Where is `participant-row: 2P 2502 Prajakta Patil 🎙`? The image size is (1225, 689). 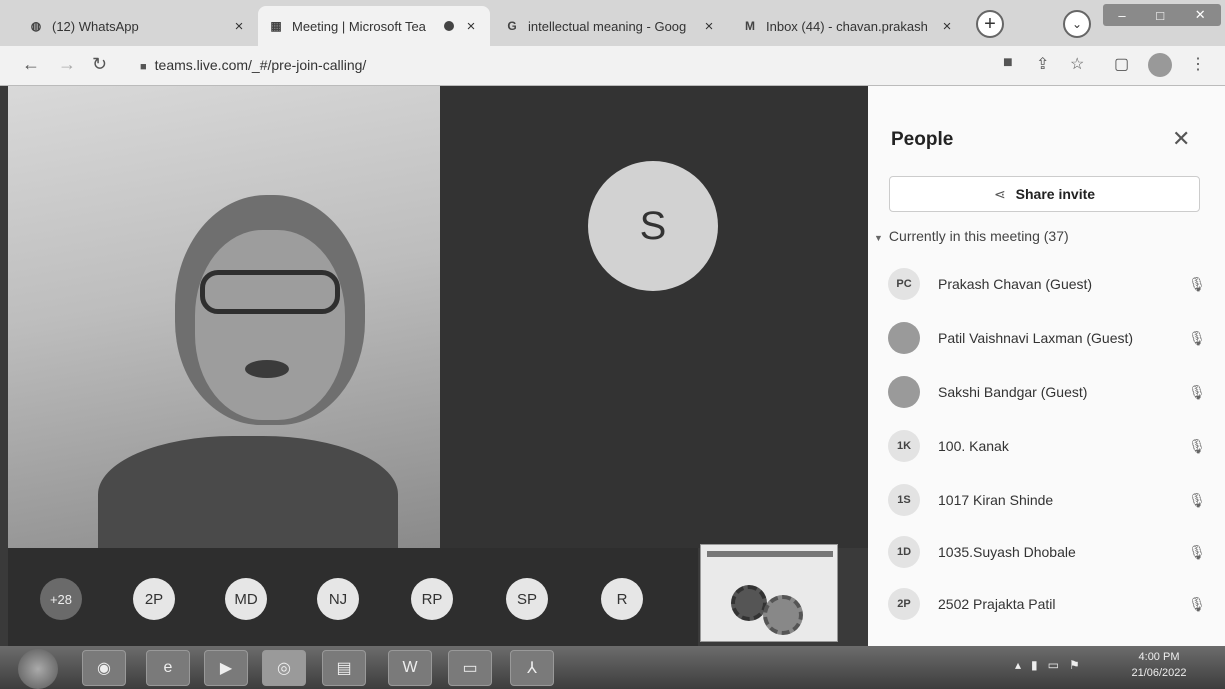 participant-row: 2P 2502 Prajakta Patil 🎙 is located at coordinates (1048, 604).